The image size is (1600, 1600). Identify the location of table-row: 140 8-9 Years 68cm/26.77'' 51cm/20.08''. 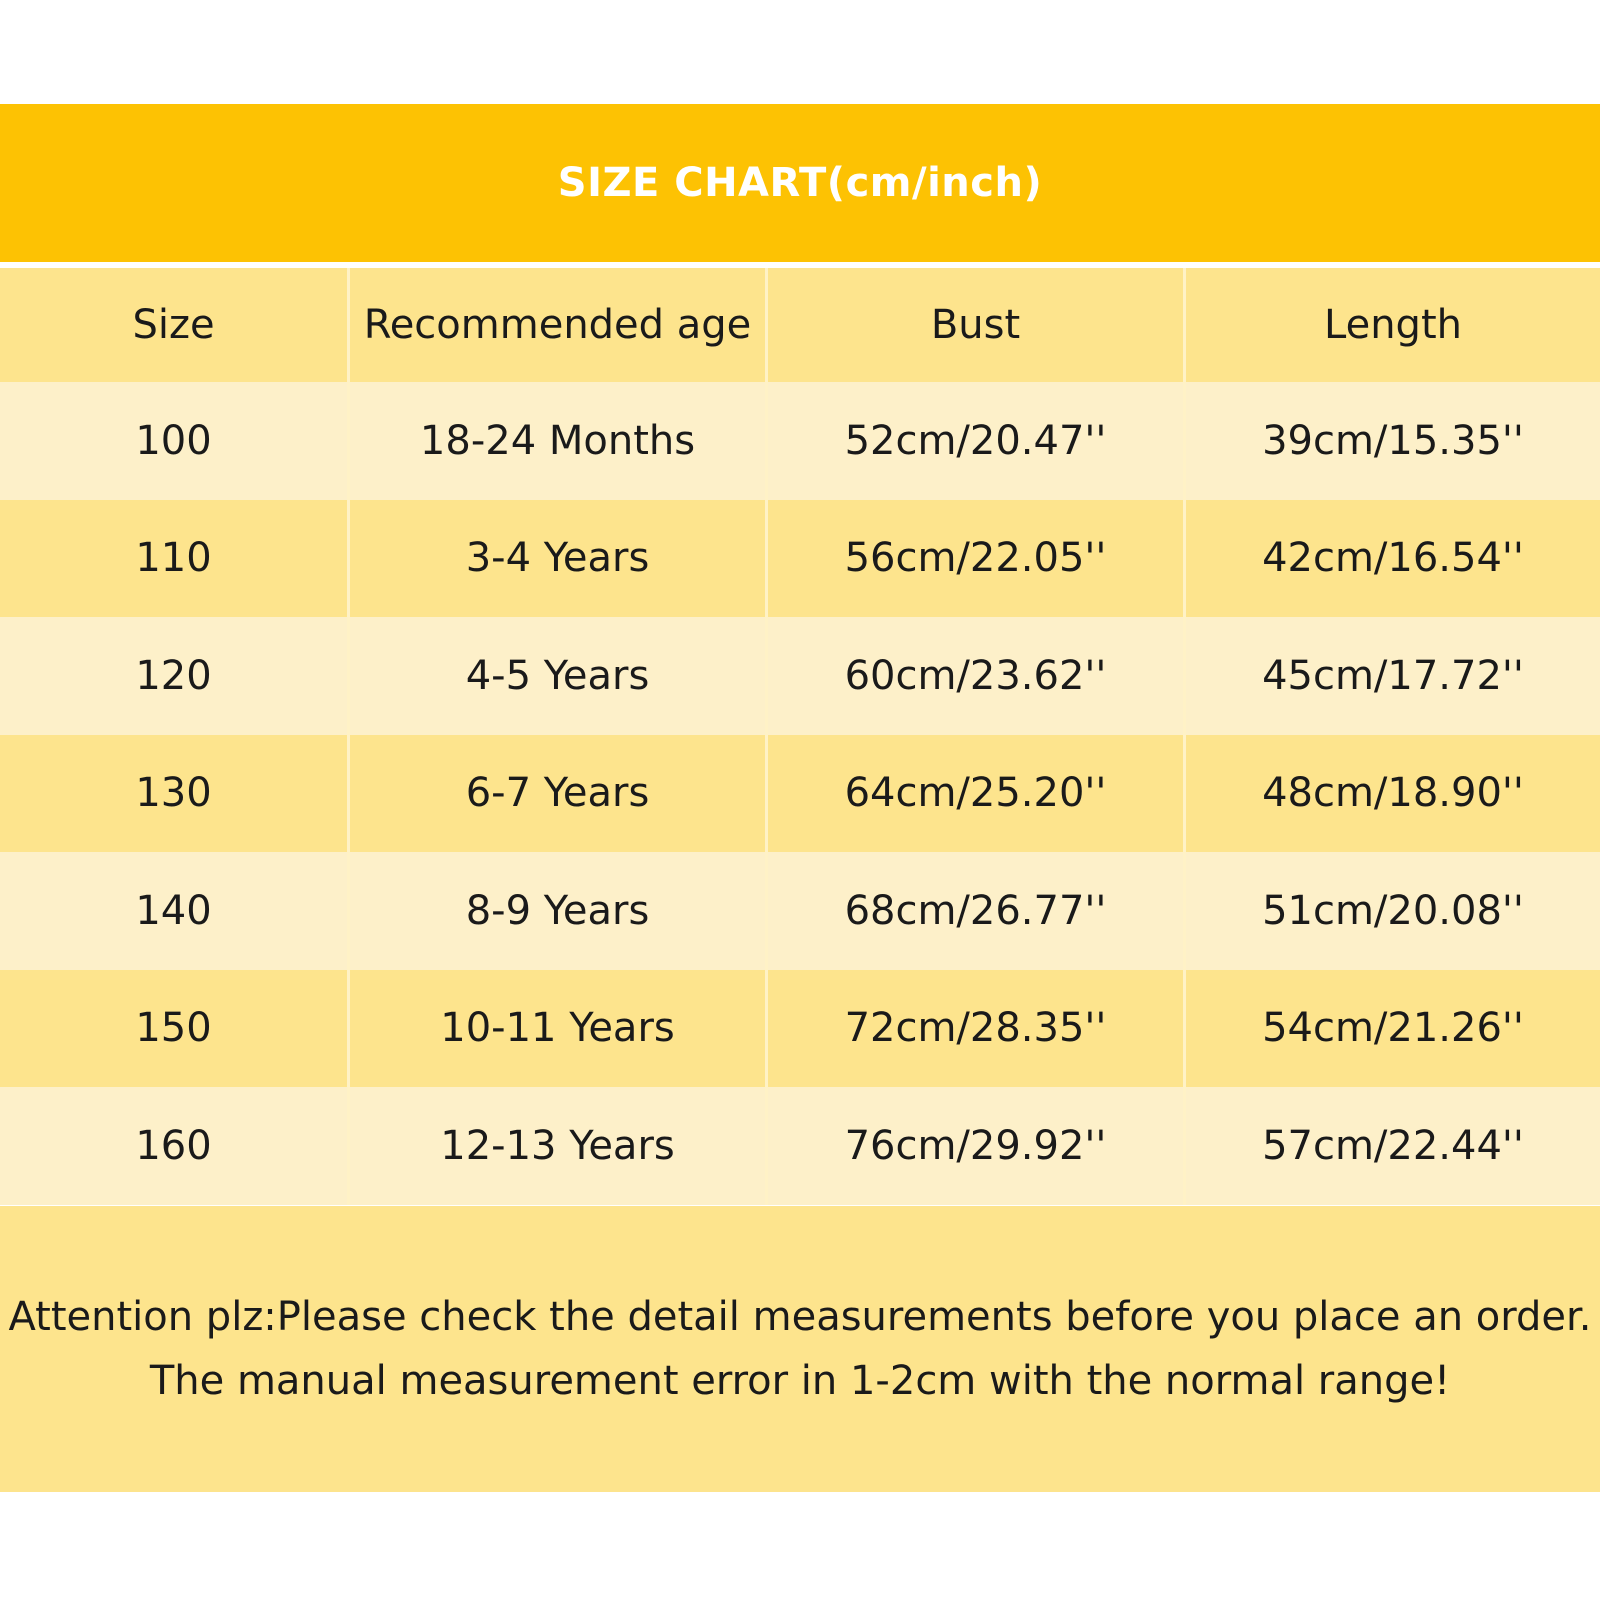
(800, 911).